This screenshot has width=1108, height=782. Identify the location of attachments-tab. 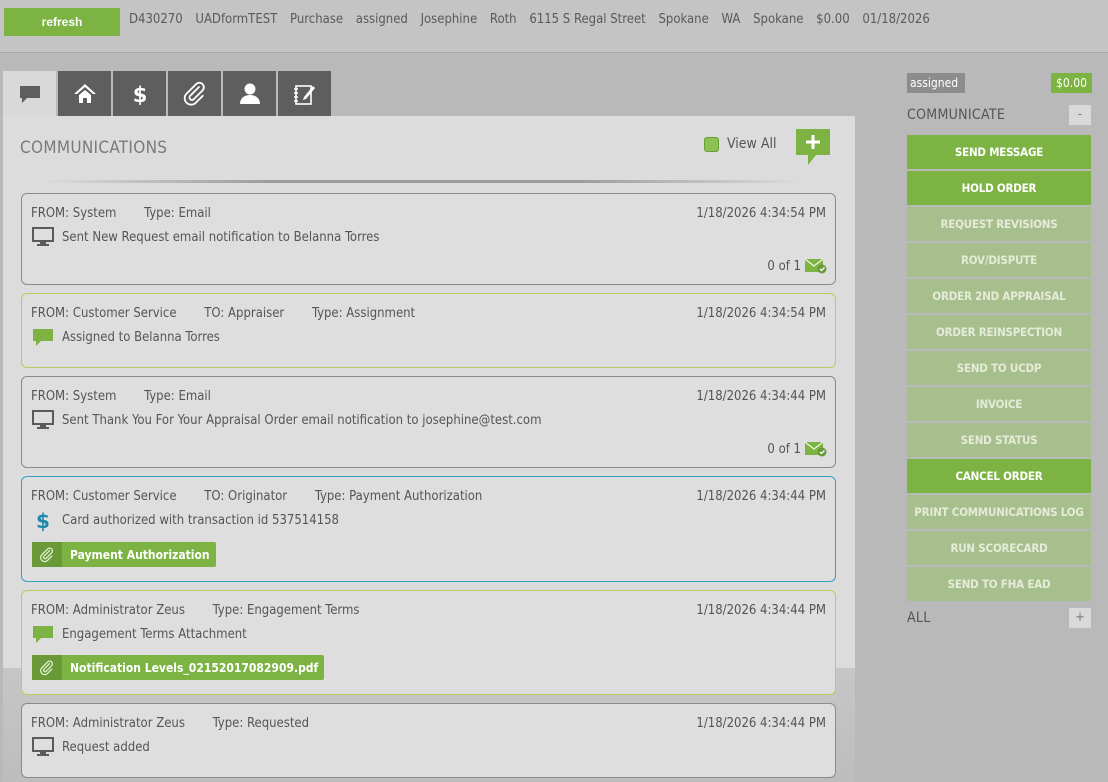
(194, 93).